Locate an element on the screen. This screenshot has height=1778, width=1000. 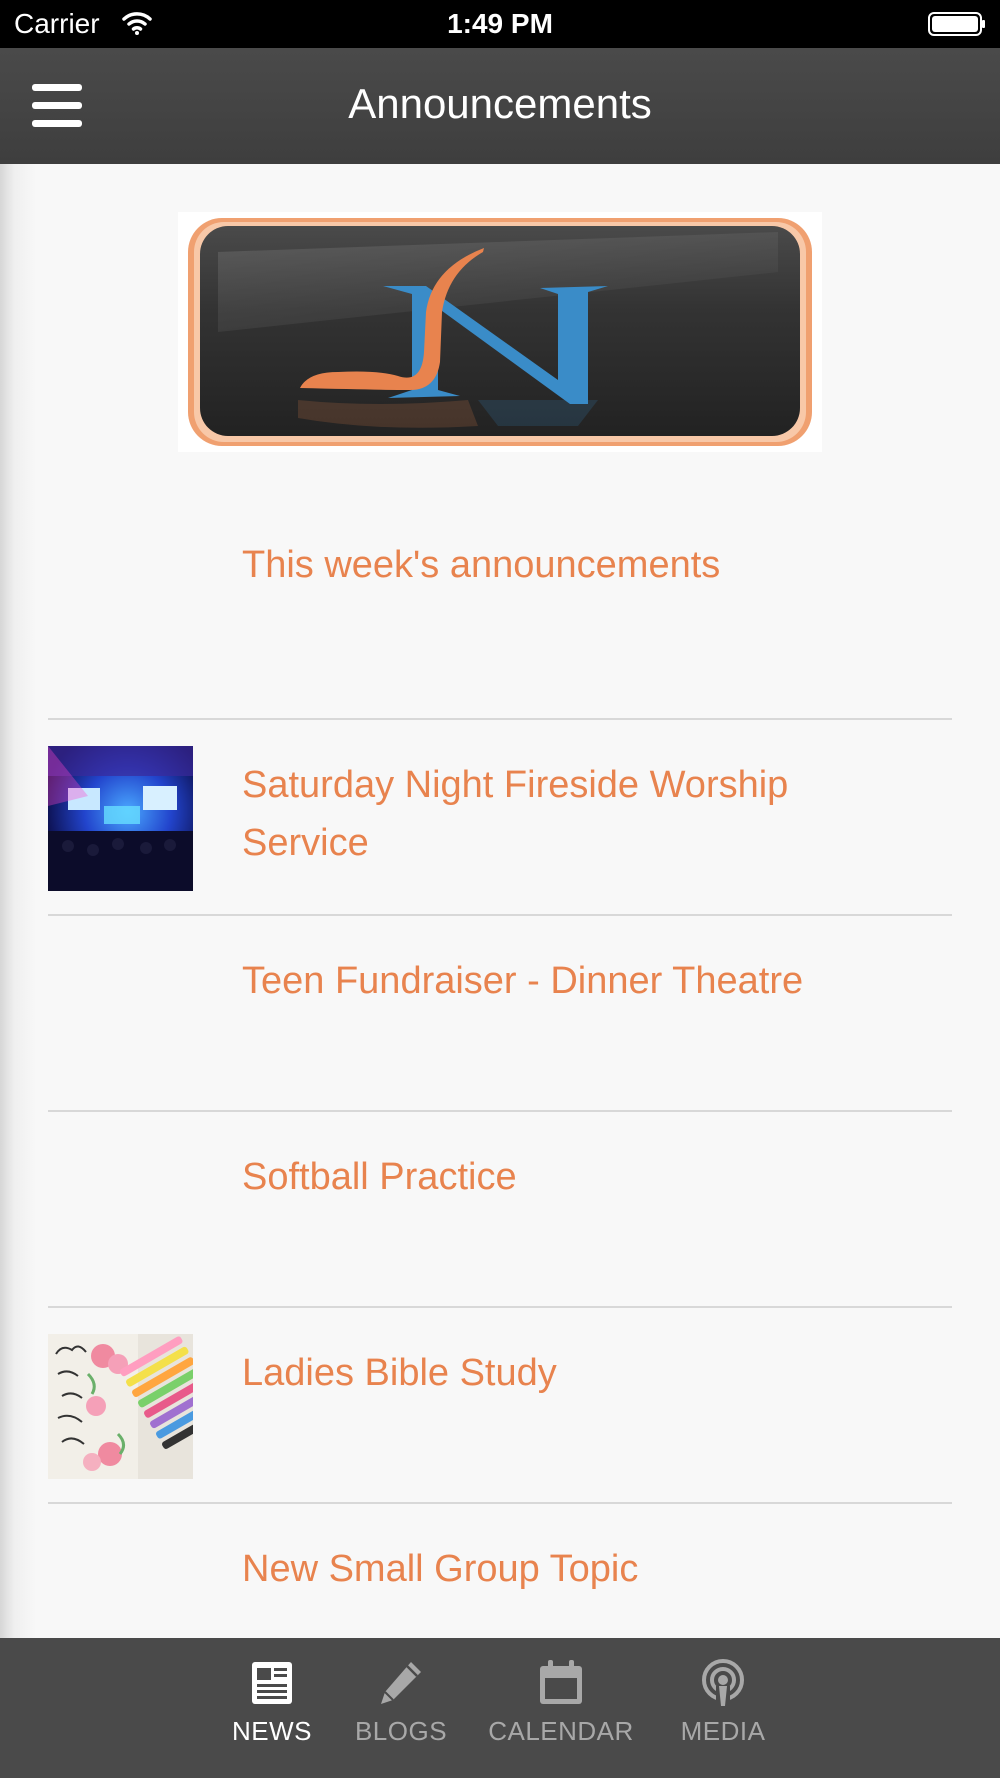
news-item-title: Softball Practice is located at coordinates (379, 1177).